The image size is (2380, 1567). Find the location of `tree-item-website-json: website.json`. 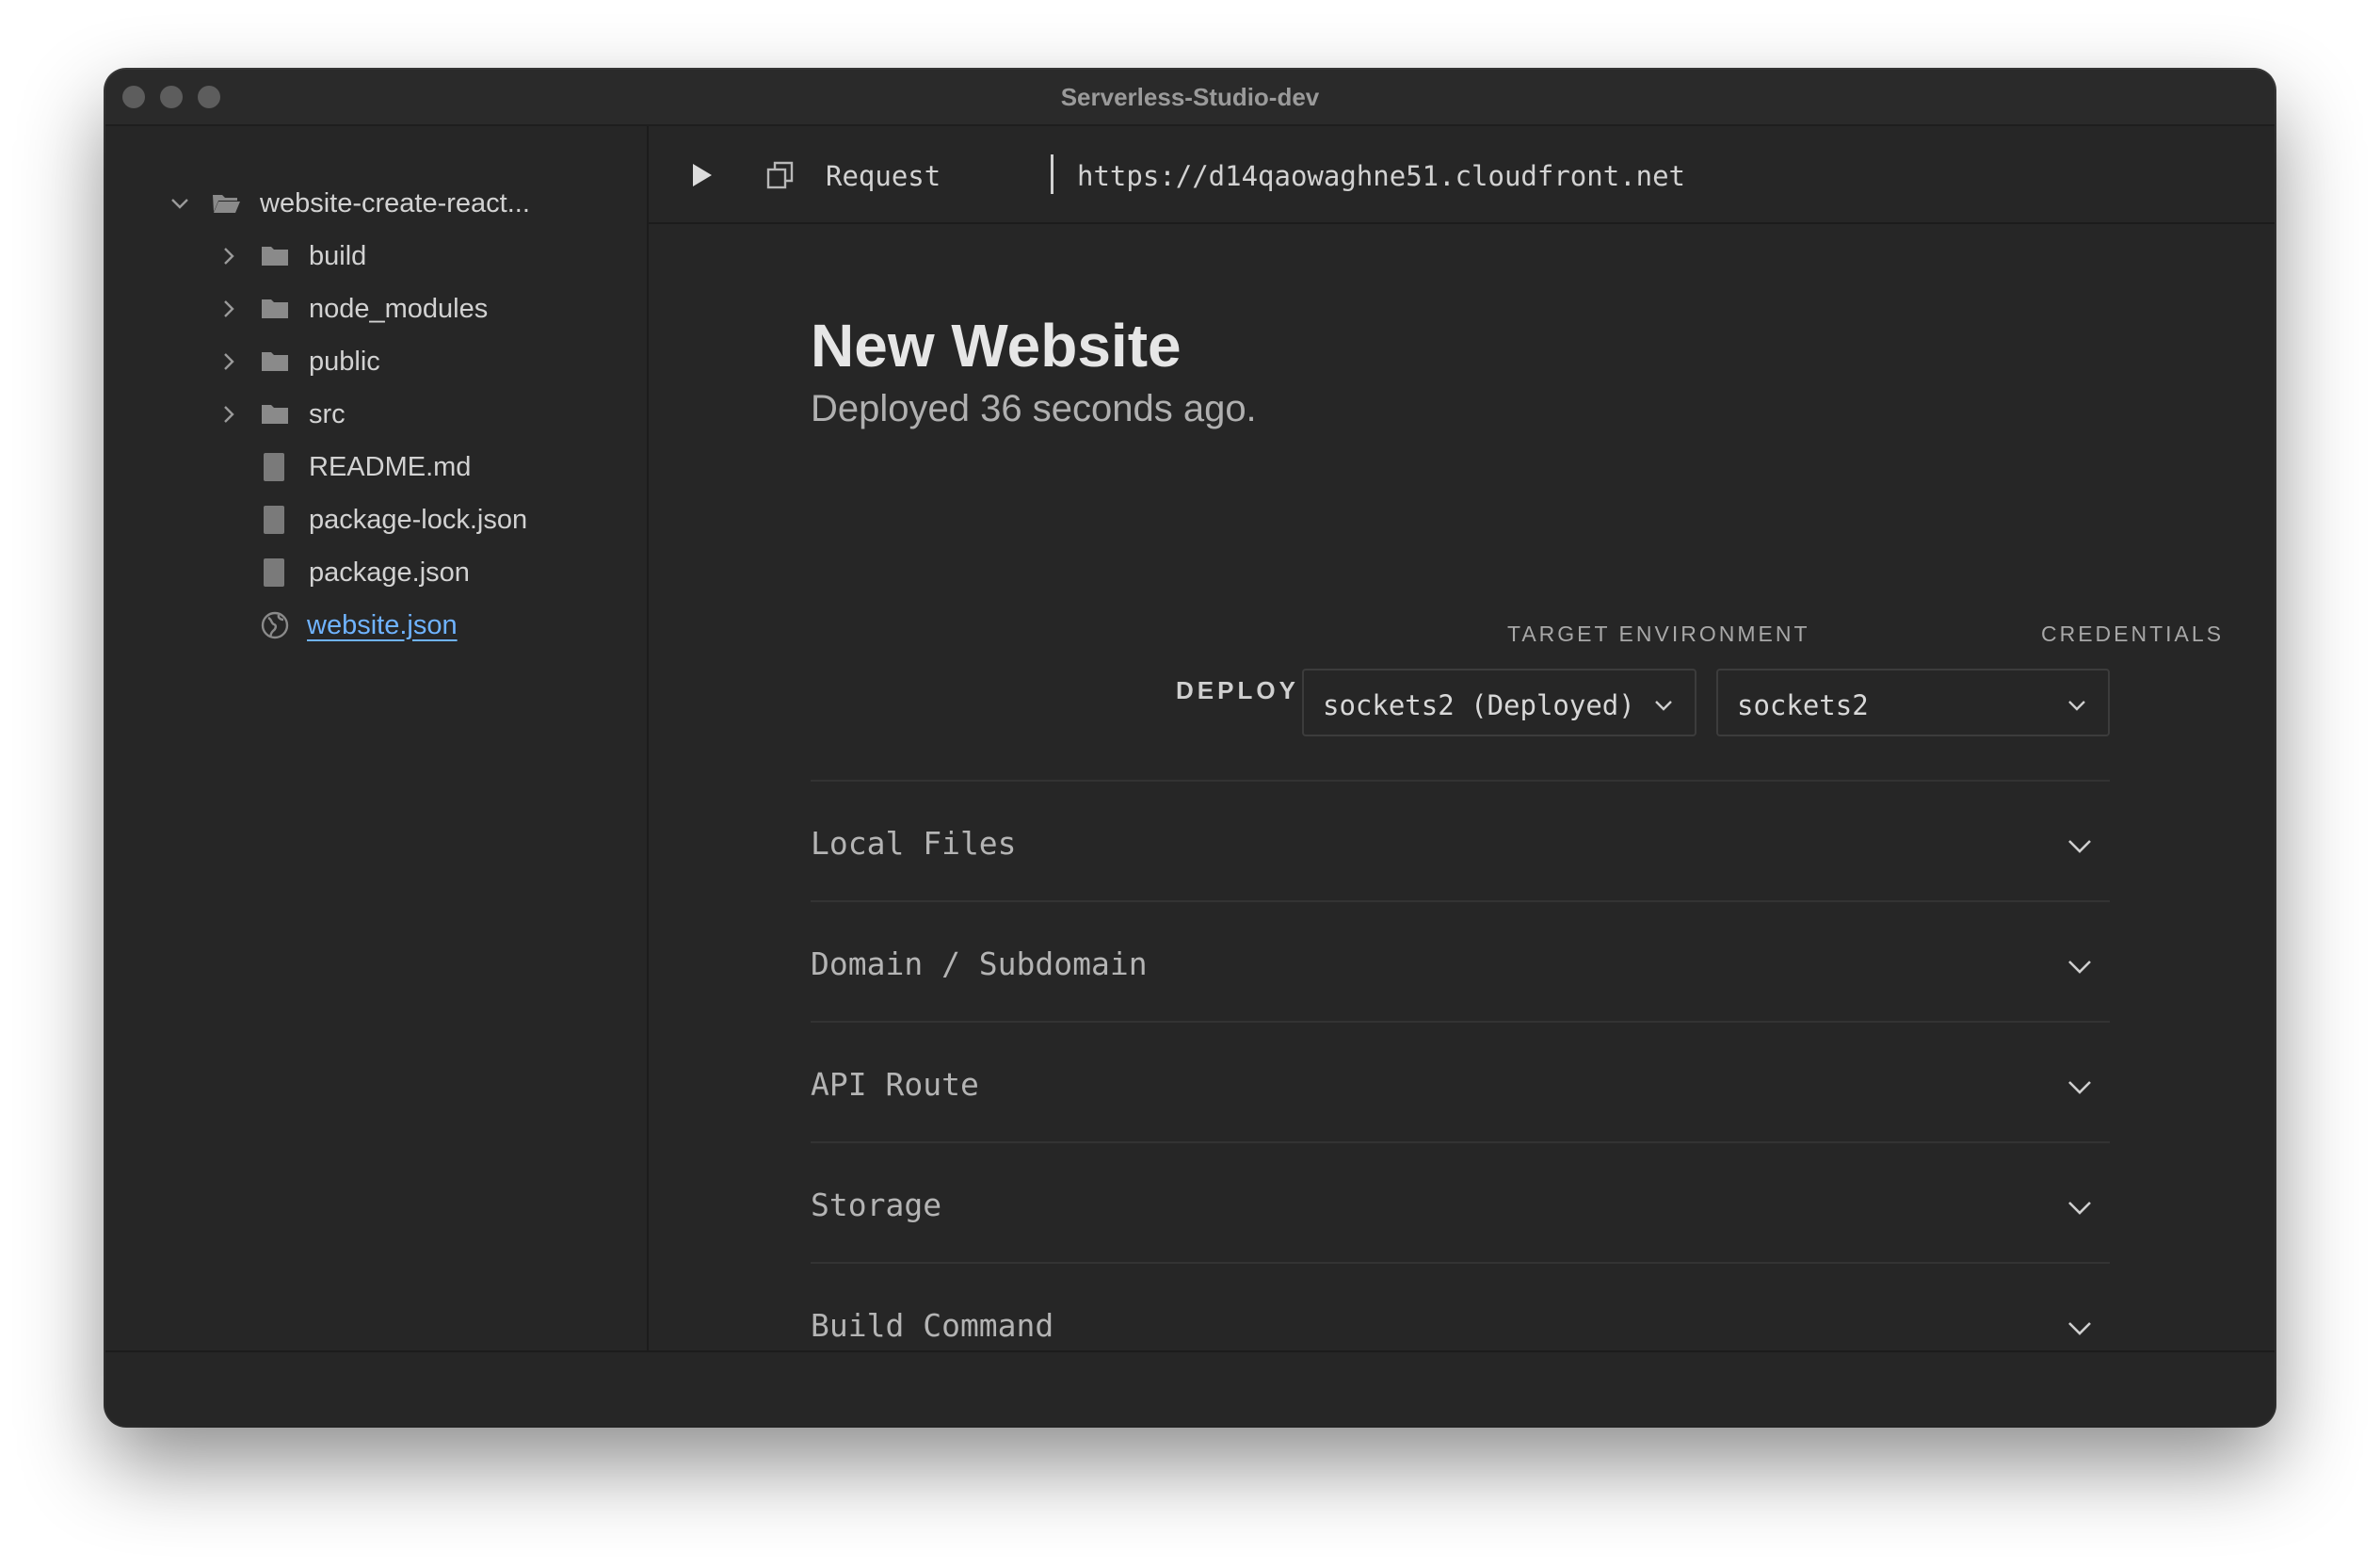

tree-item-website-json: website.json is located at coordinates (359, 625).